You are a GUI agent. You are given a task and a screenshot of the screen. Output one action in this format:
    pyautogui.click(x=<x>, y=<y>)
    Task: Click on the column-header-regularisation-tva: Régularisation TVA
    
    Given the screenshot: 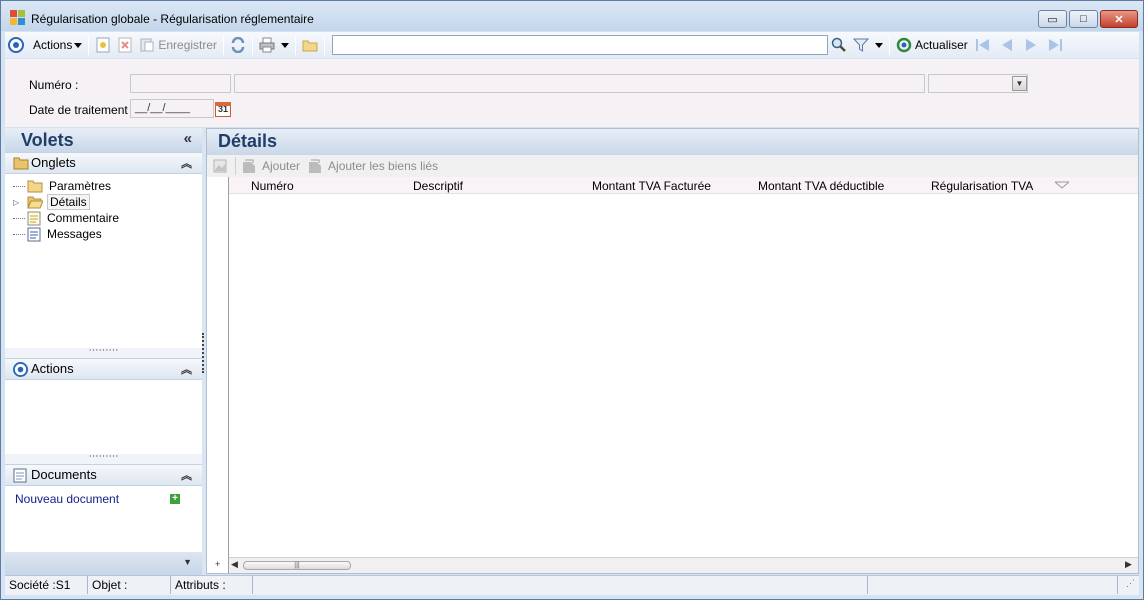 What is the action you would take?
    pyautogui.click(x=982, y=186)
    